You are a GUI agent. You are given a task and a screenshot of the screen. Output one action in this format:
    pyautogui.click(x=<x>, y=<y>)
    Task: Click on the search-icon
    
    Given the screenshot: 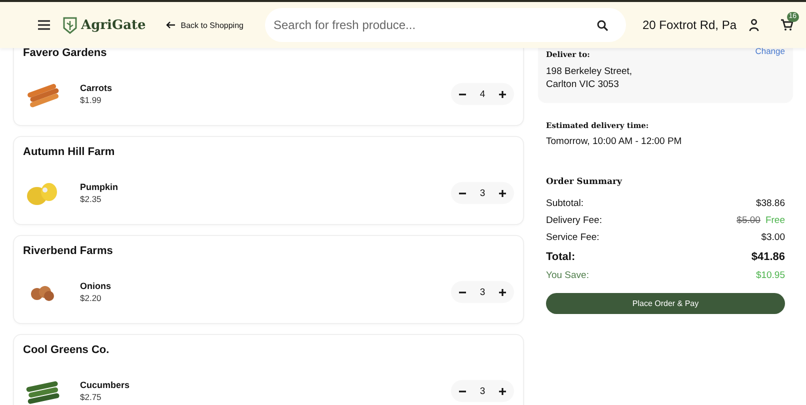 What is the action you would take?
    pyautogui.click(x=602, y=25)
    